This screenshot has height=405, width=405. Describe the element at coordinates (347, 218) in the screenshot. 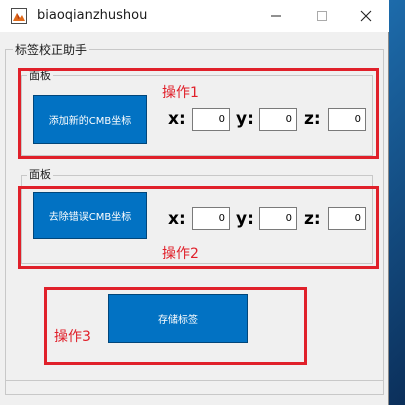

I see `z-input-2: 0` at that location.